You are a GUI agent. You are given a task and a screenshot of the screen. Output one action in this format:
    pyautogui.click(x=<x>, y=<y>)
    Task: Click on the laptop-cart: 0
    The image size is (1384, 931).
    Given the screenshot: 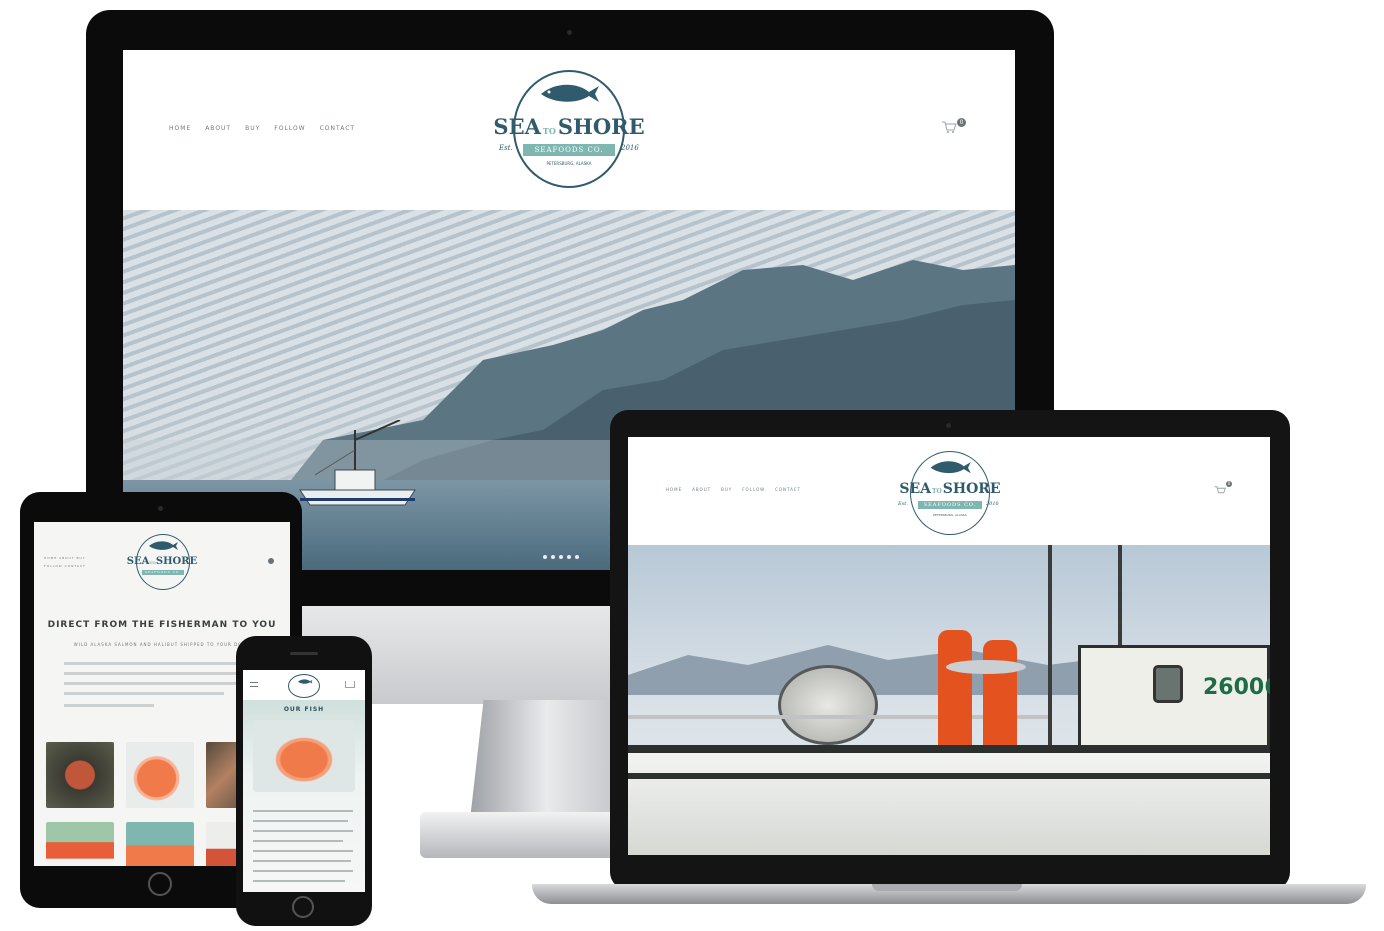 What is the action you would take?
    pyautogui.click(x=1224, y=489)
    